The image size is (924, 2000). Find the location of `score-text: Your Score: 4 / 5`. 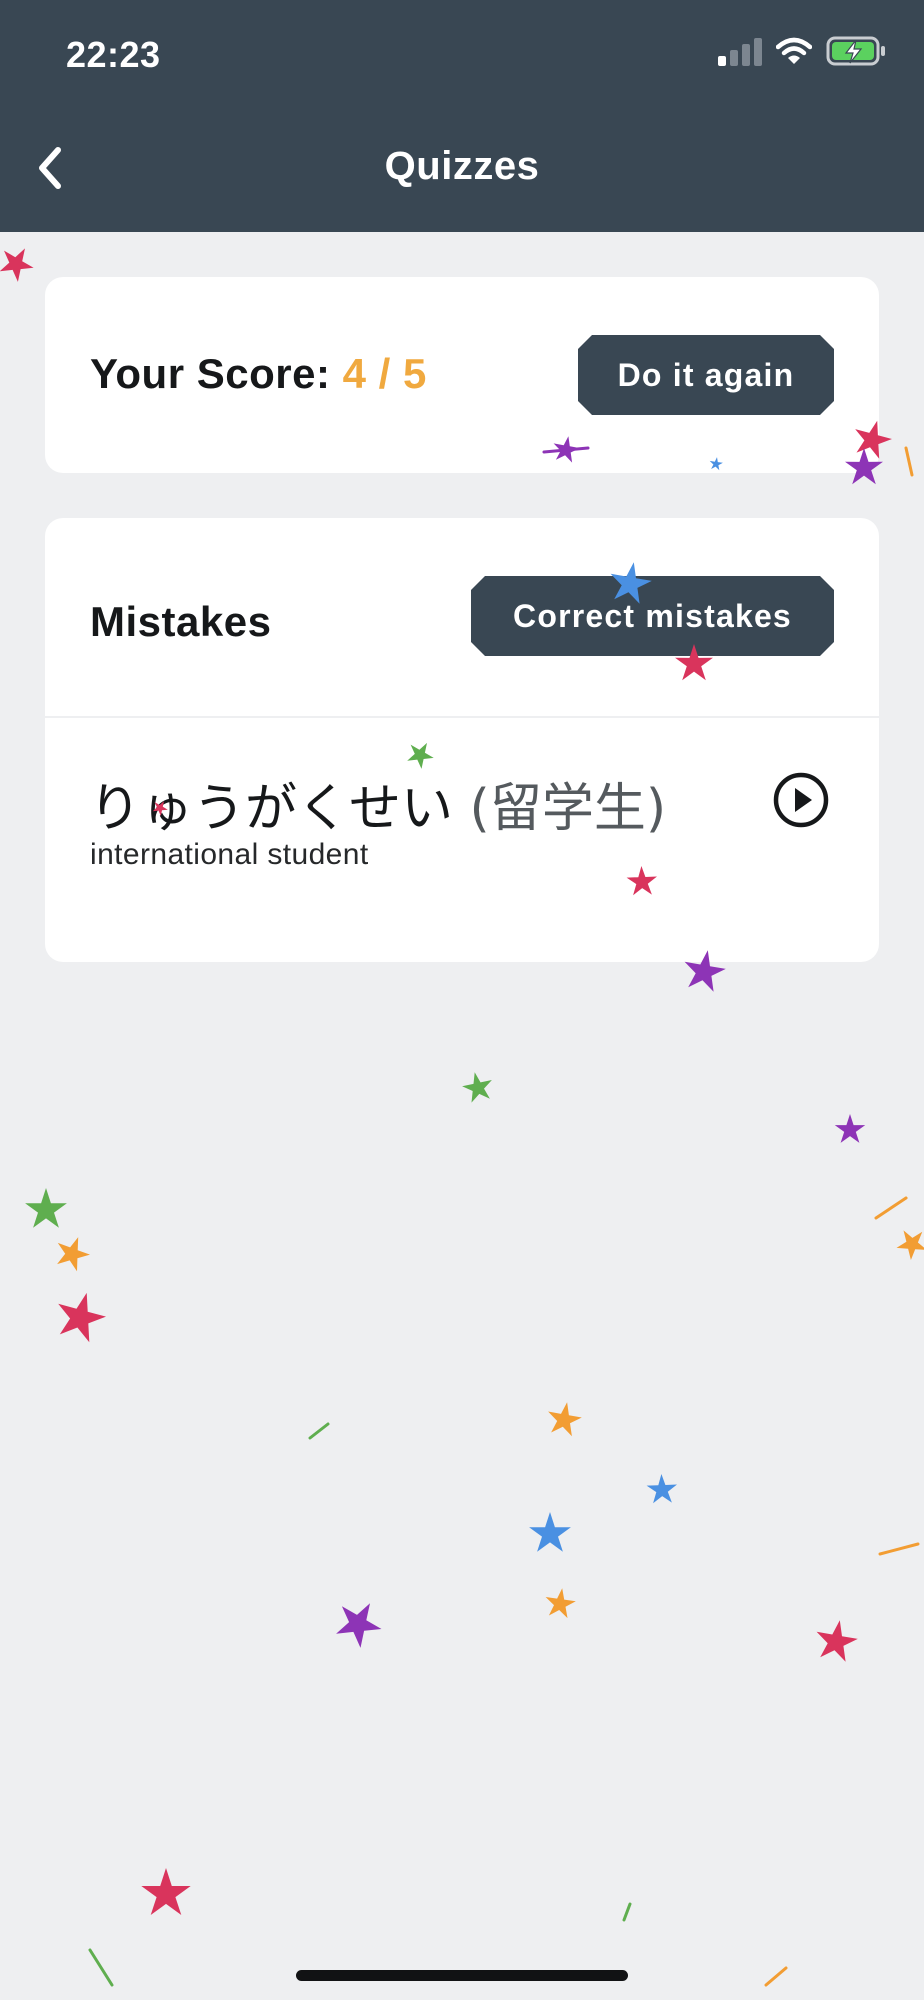

score-text: Your Score: 4 / 5 is located at coordinates (258, 374).